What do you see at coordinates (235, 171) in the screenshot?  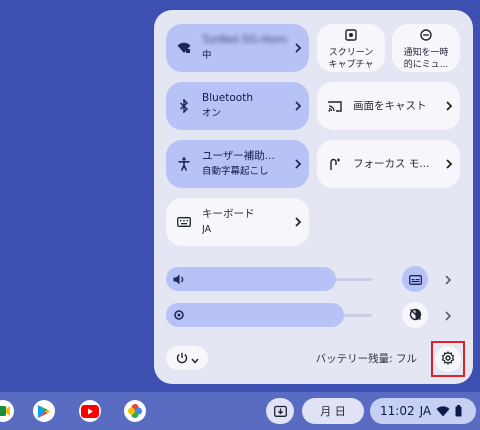 I see `accessibility-status: 自動字幕起こし` at bounding box center [235, 171].